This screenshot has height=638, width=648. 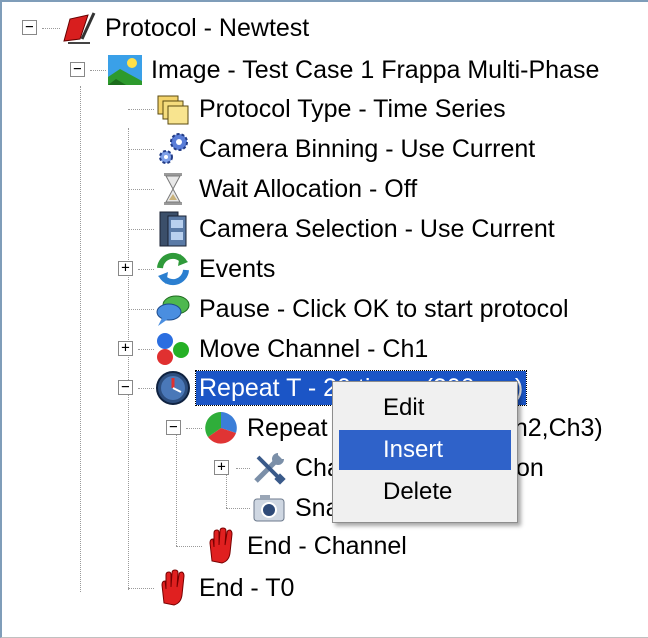 What do you see at coordinates (367, 149) in the screenshot?
I see `tree-node-label: Camera Binning - Use Current` at bounding box center [367, 149].